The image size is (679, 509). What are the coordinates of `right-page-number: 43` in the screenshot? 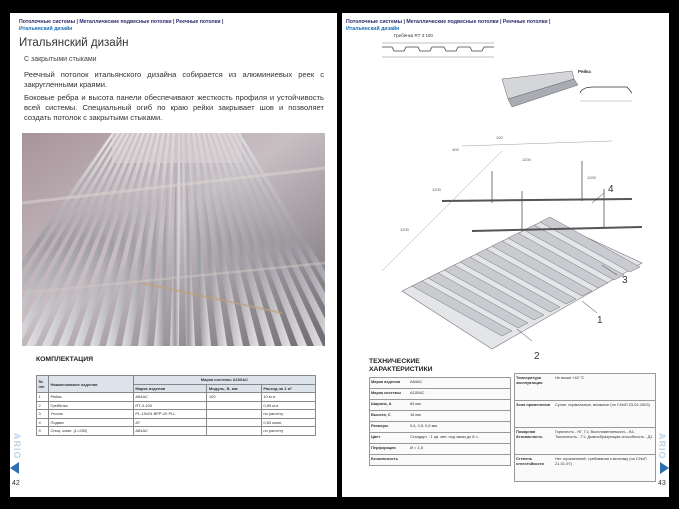 It's located at (662, 483).